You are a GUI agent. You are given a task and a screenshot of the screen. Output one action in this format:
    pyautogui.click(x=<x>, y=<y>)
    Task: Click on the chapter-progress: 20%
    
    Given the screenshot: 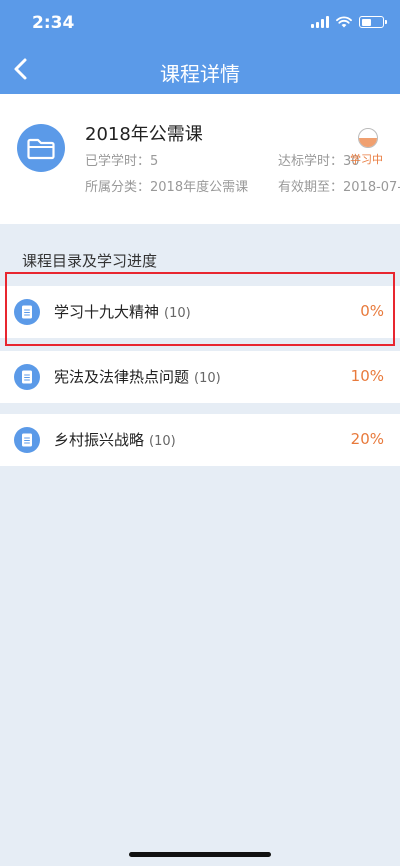 What is the action you would take?
    pyautogui.click(x=367, y=439)
    